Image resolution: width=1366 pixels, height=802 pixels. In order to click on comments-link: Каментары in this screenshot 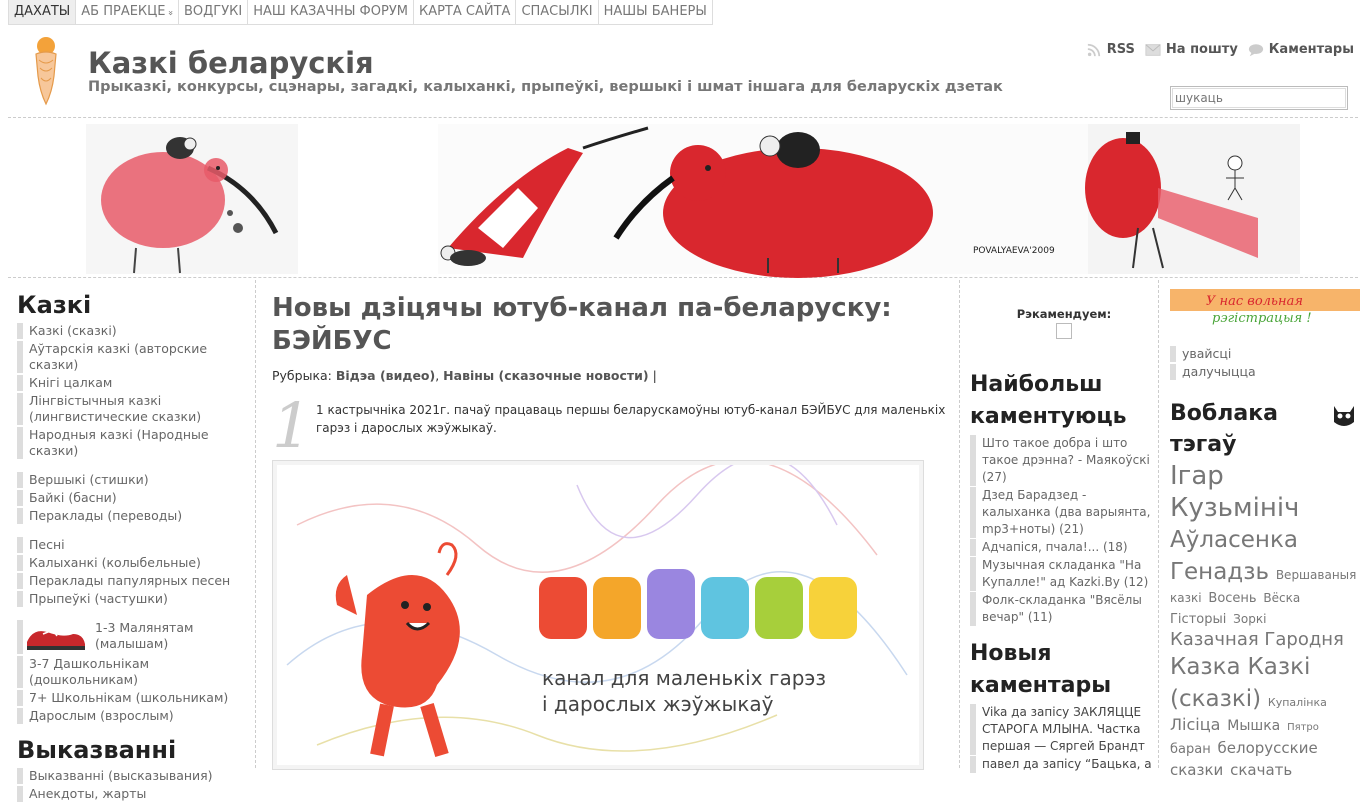, I will do `click(1301, 49)`.